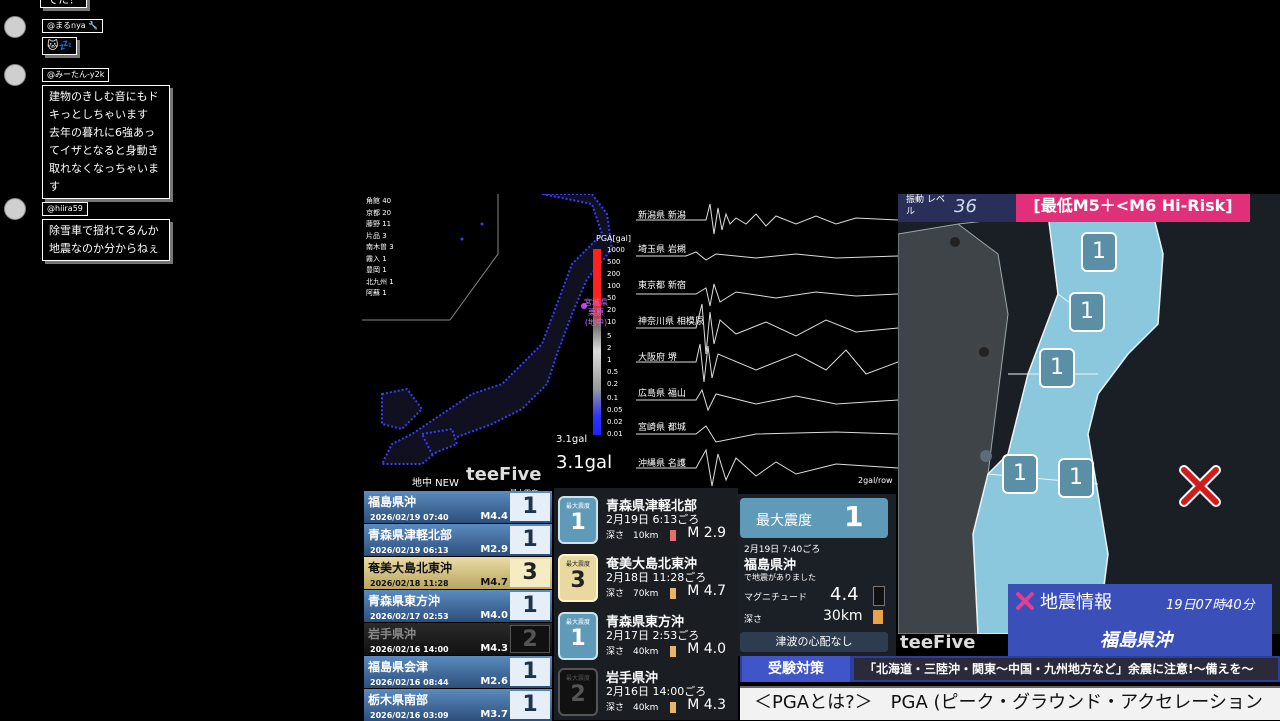  What do you see at coordinates (814, 518) in the screenshot?
I see `max-intensity-box: 最大震度 1` at bounding box center [814, 518].